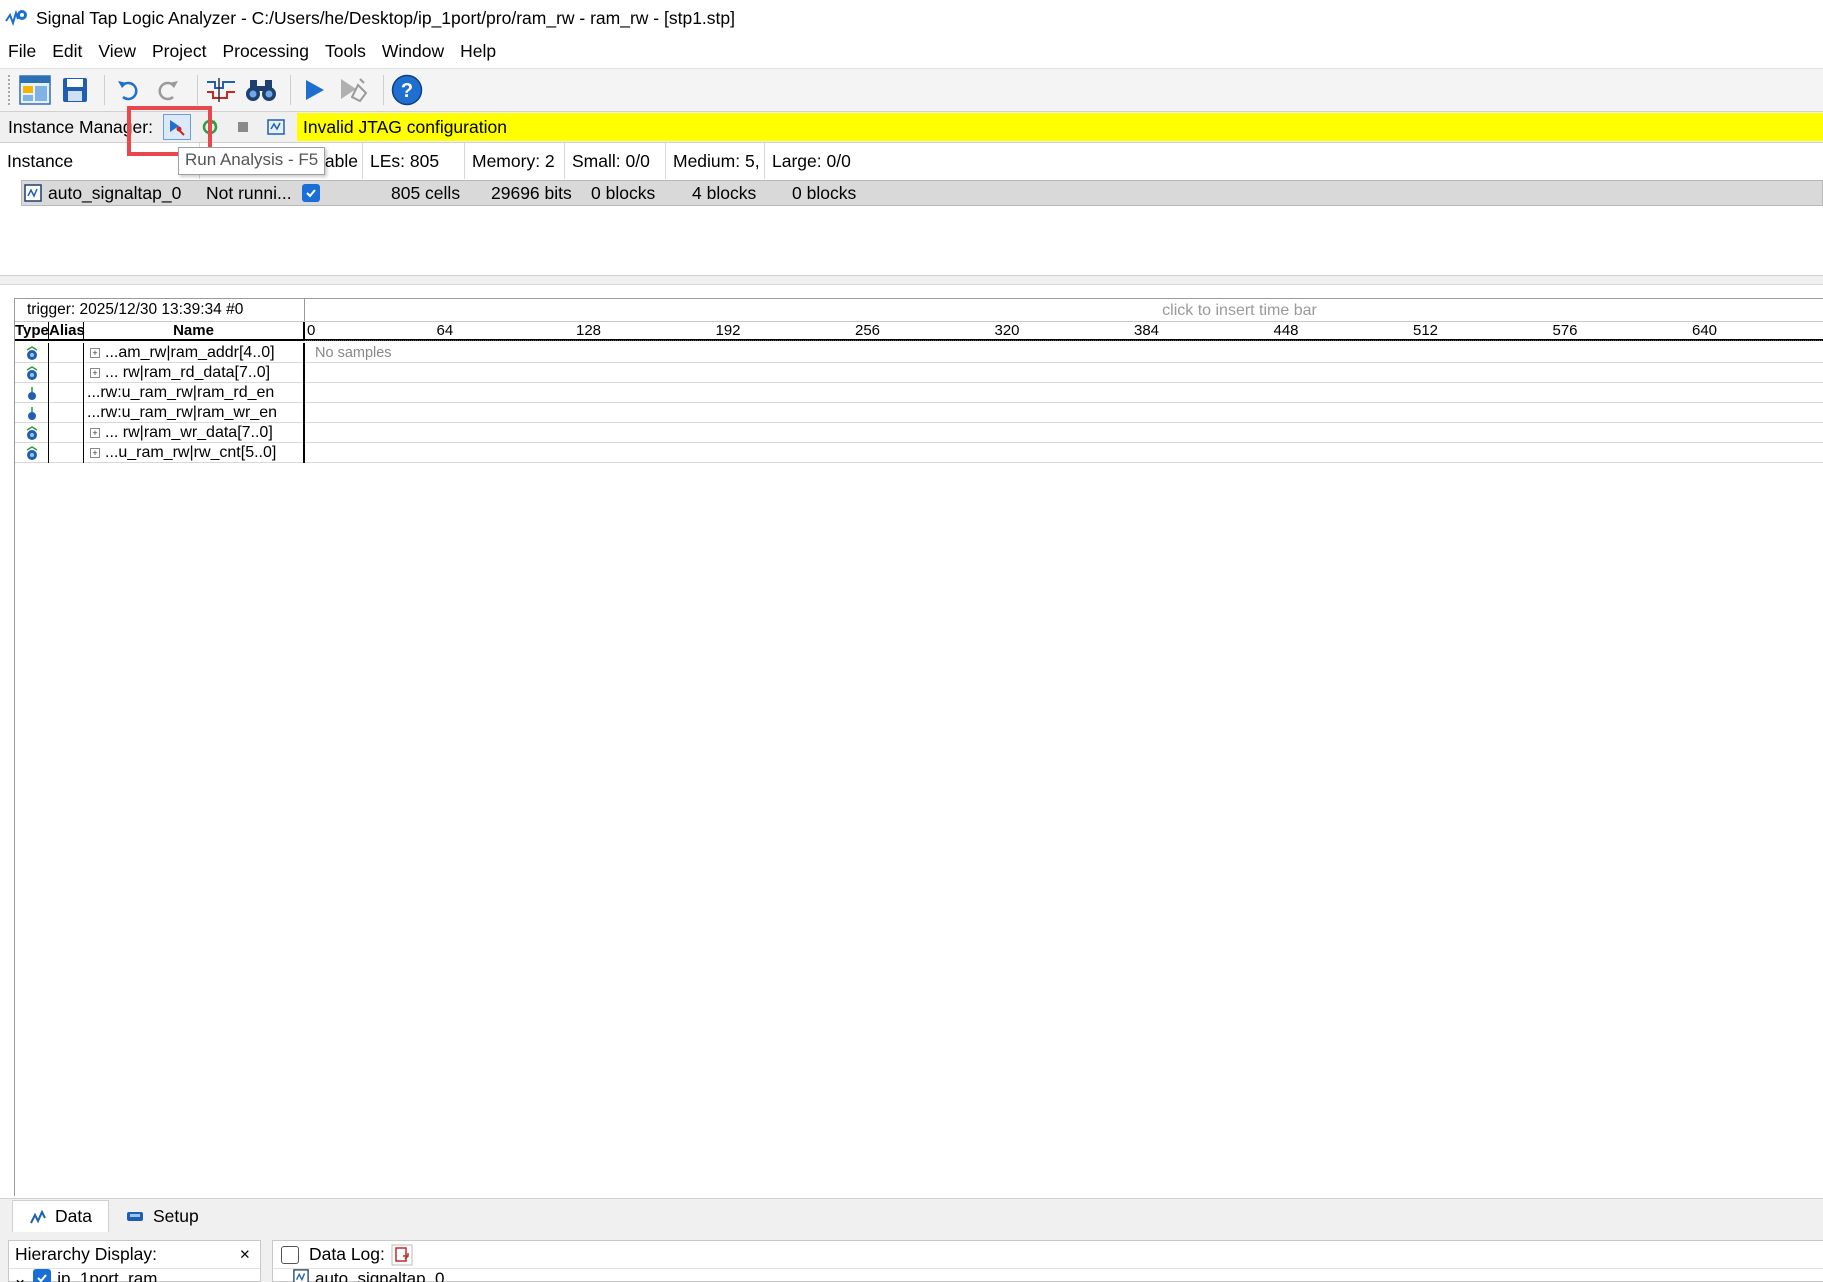 Image resolution: width=1823 pixels, height=1282 pixels. What do you see at coordinates (194, 393) in the screenshot?
I see `signal-name-cell: ...rw:u_ram_rw|ram_rd_en` at bounding box center [194, 393].